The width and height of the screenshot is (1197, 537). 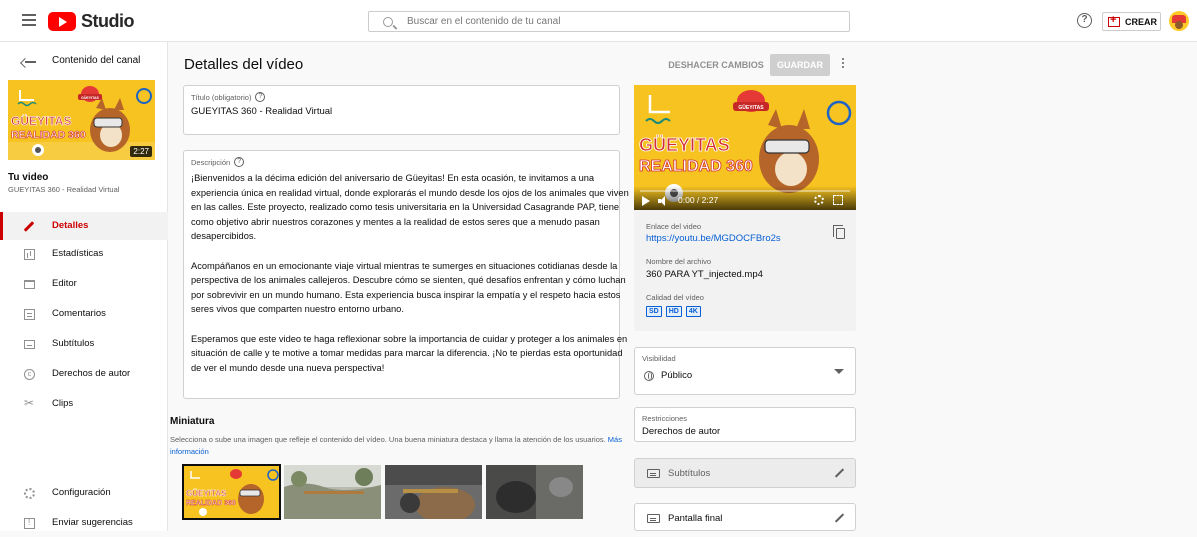 What do you see at coordinates (838, 200) in the screenshot?
I see `fullscreen-icon` at bounding box center [838, 200].